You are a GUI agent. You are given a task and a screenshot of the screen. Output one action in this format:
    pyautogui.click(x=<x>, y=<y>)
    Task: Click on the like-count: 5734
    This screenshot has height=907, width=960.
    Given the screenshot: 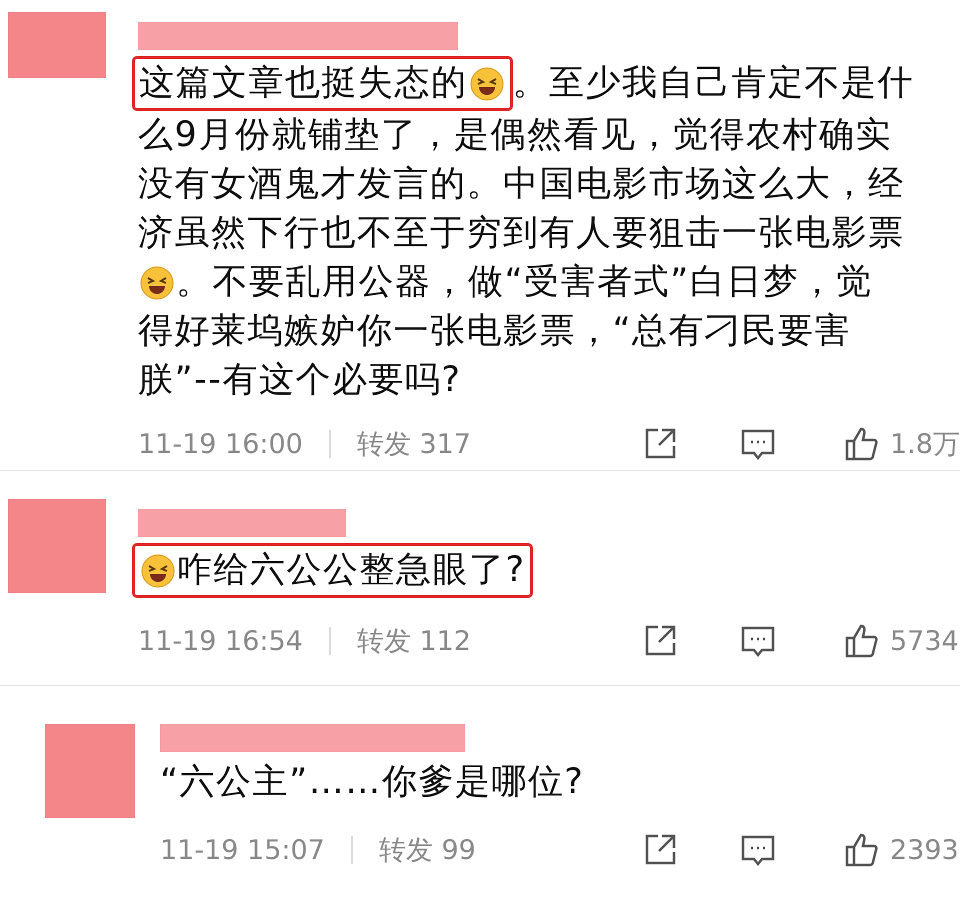 What is the action you would take?
    pyautogui.click(x=925, y=641)
    